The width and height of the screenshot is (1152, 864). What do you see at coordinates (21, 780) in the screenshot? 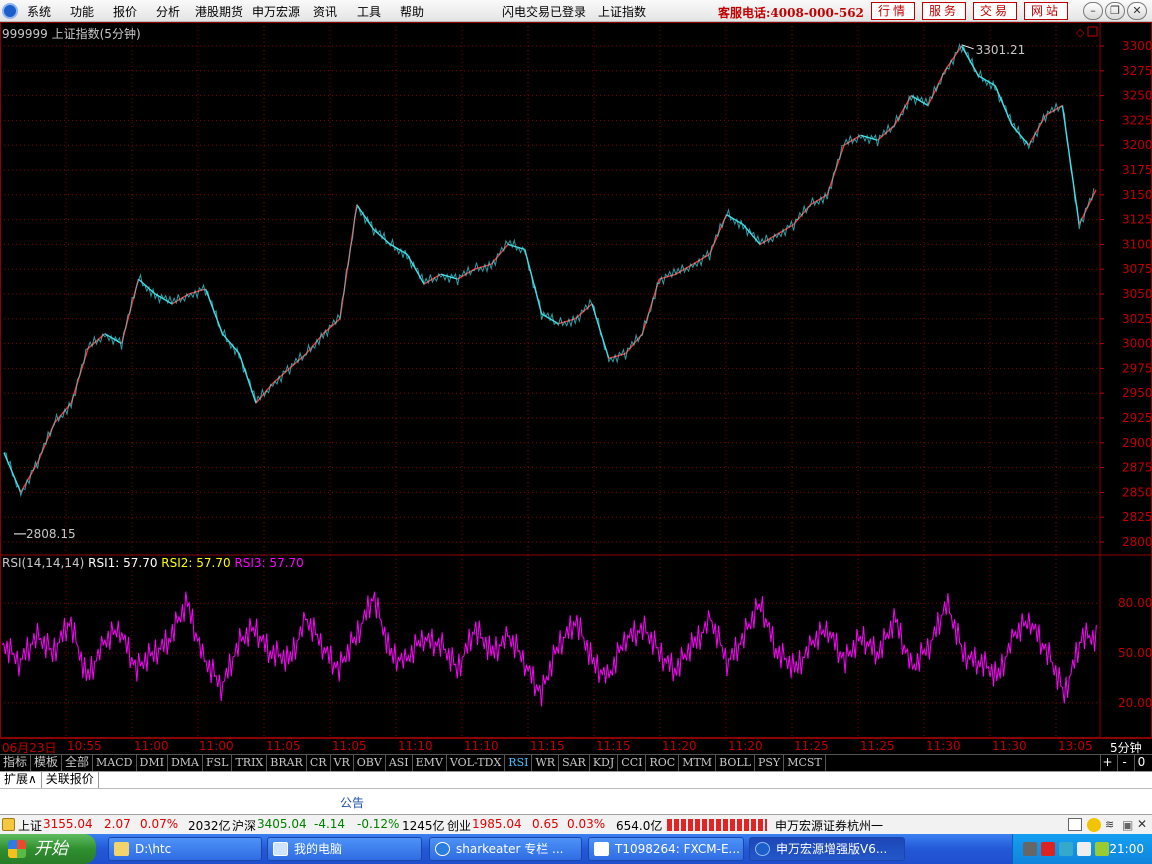
I see `expand-tab: 扩展∧` at bounding box center [21, 780].